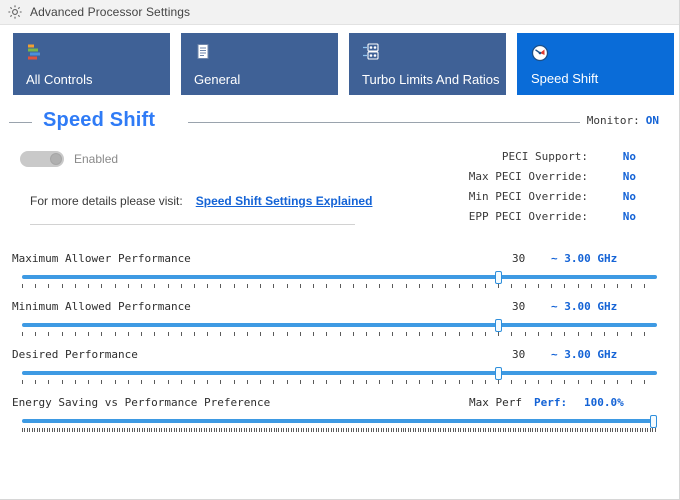 This screenshot has height=500, width=680. What do you see at coordinates (339, 366) in the screenshot?
I see `slider-desired-performance: Desired Performance 30 ~ 3.00 GHz` at bounding box center [339, 366].